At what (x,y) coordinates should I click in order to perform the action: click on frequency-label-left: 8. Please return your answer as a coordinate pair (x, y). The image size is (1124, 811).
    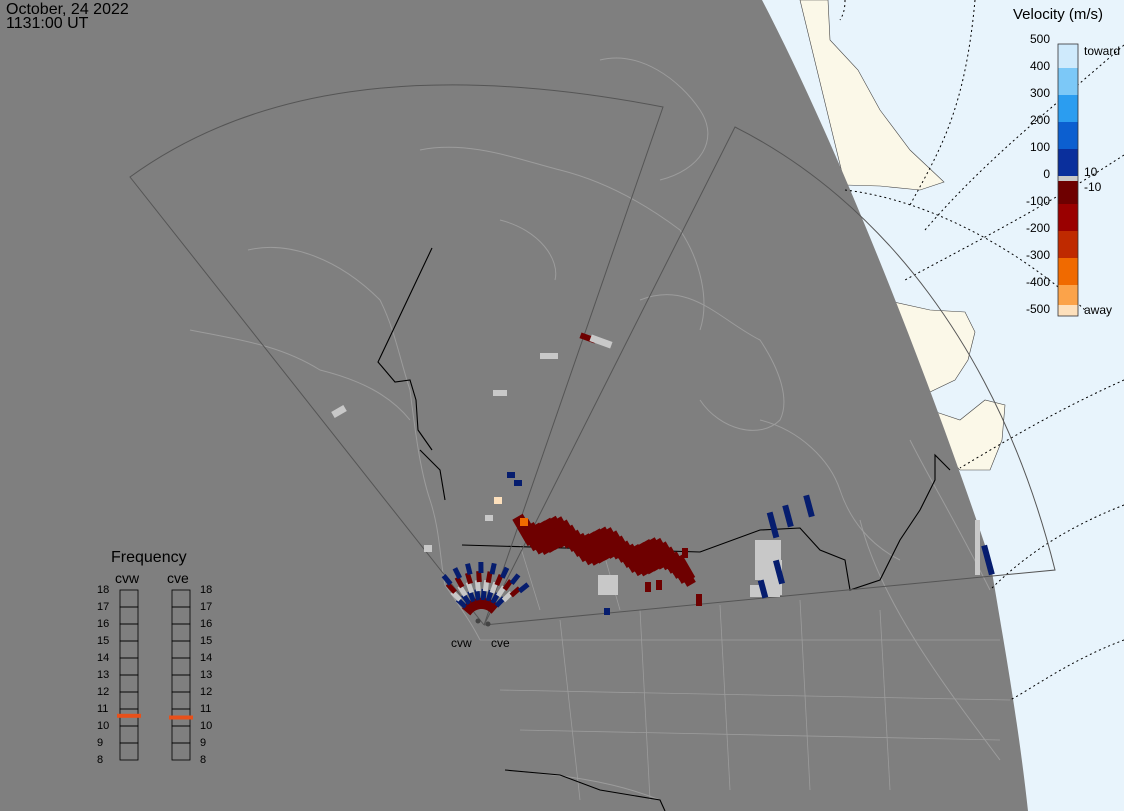
    Looking at the image, I should click on (100, 760).